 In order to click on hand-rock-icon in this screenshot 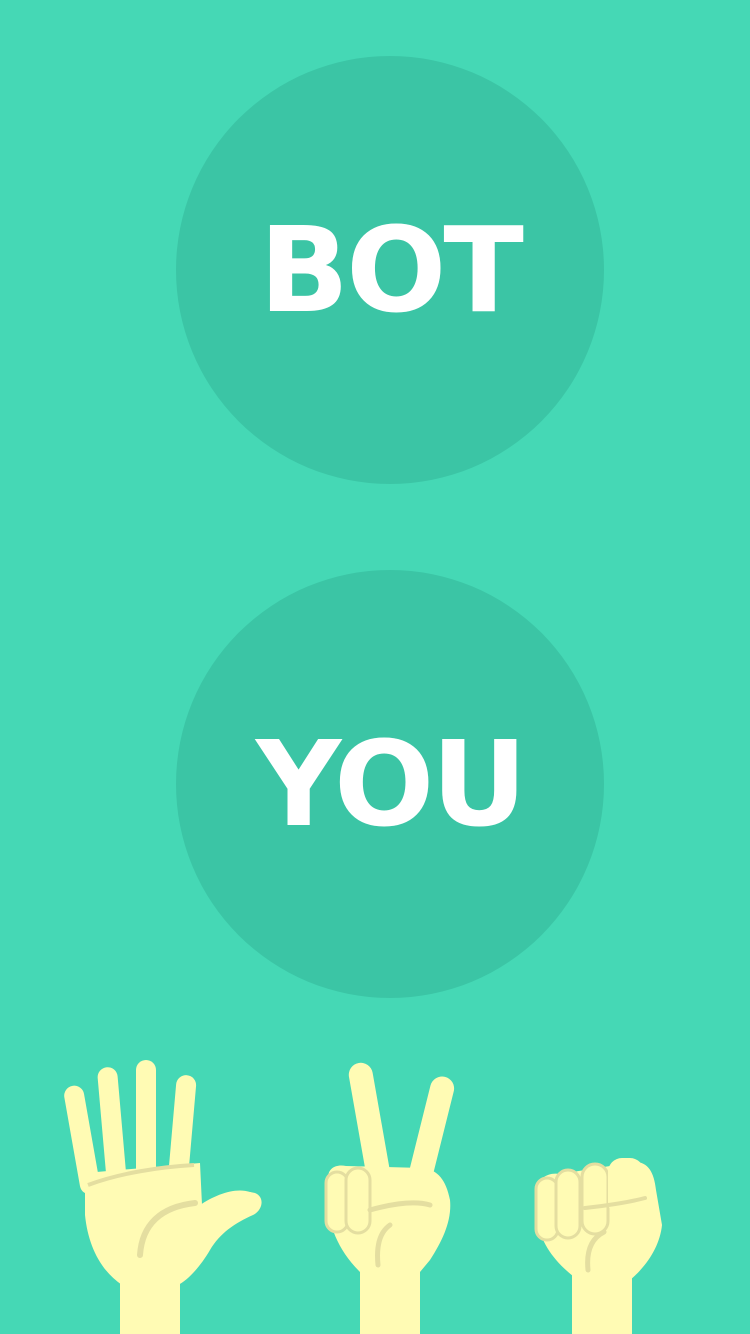, I will do `click(597, 1242)`.